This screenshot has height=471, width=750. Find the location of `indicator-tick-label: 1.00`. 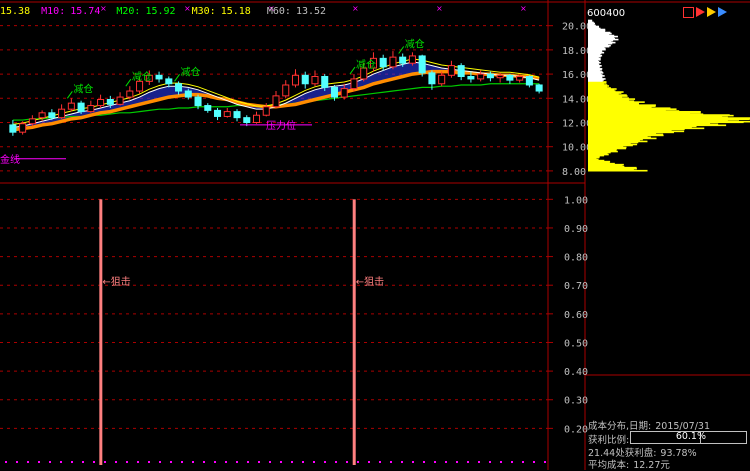

indicator-tick-label: 1.00 is located at coordinates (576, 200).